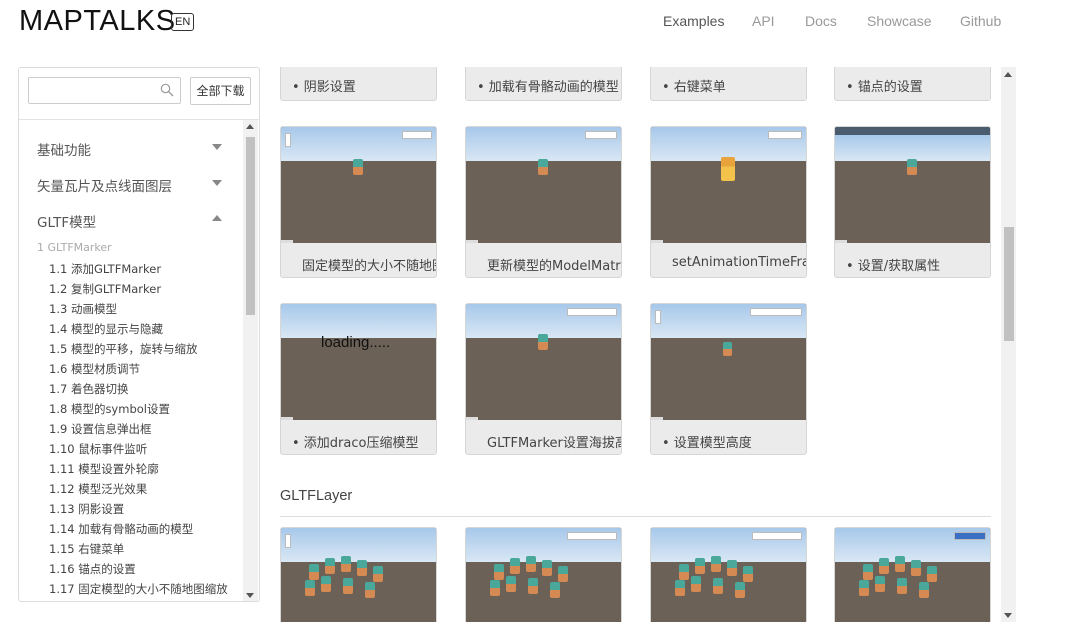 The image size is (1066, 622). I want to click on card-label: • 添加draco压缩模型, so click(355, 443).